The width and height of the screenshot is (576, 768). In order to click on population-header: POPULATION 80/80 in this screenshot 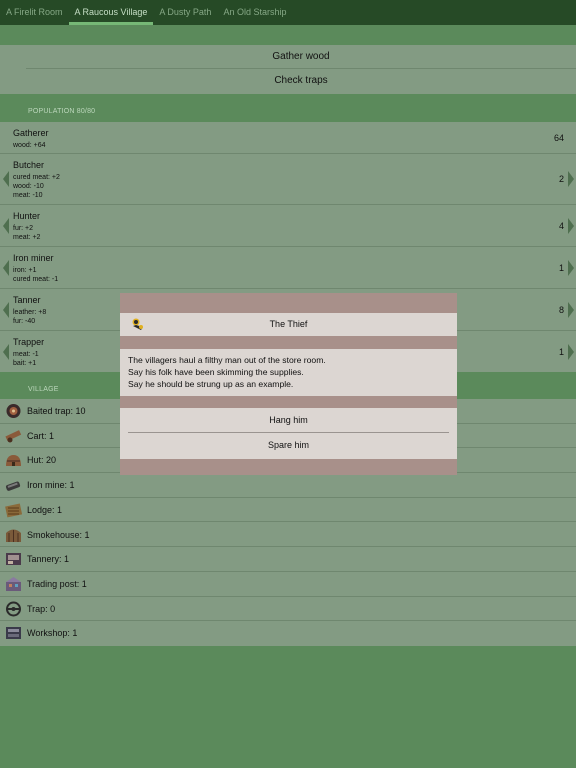, I will do `click(62, 111)`.